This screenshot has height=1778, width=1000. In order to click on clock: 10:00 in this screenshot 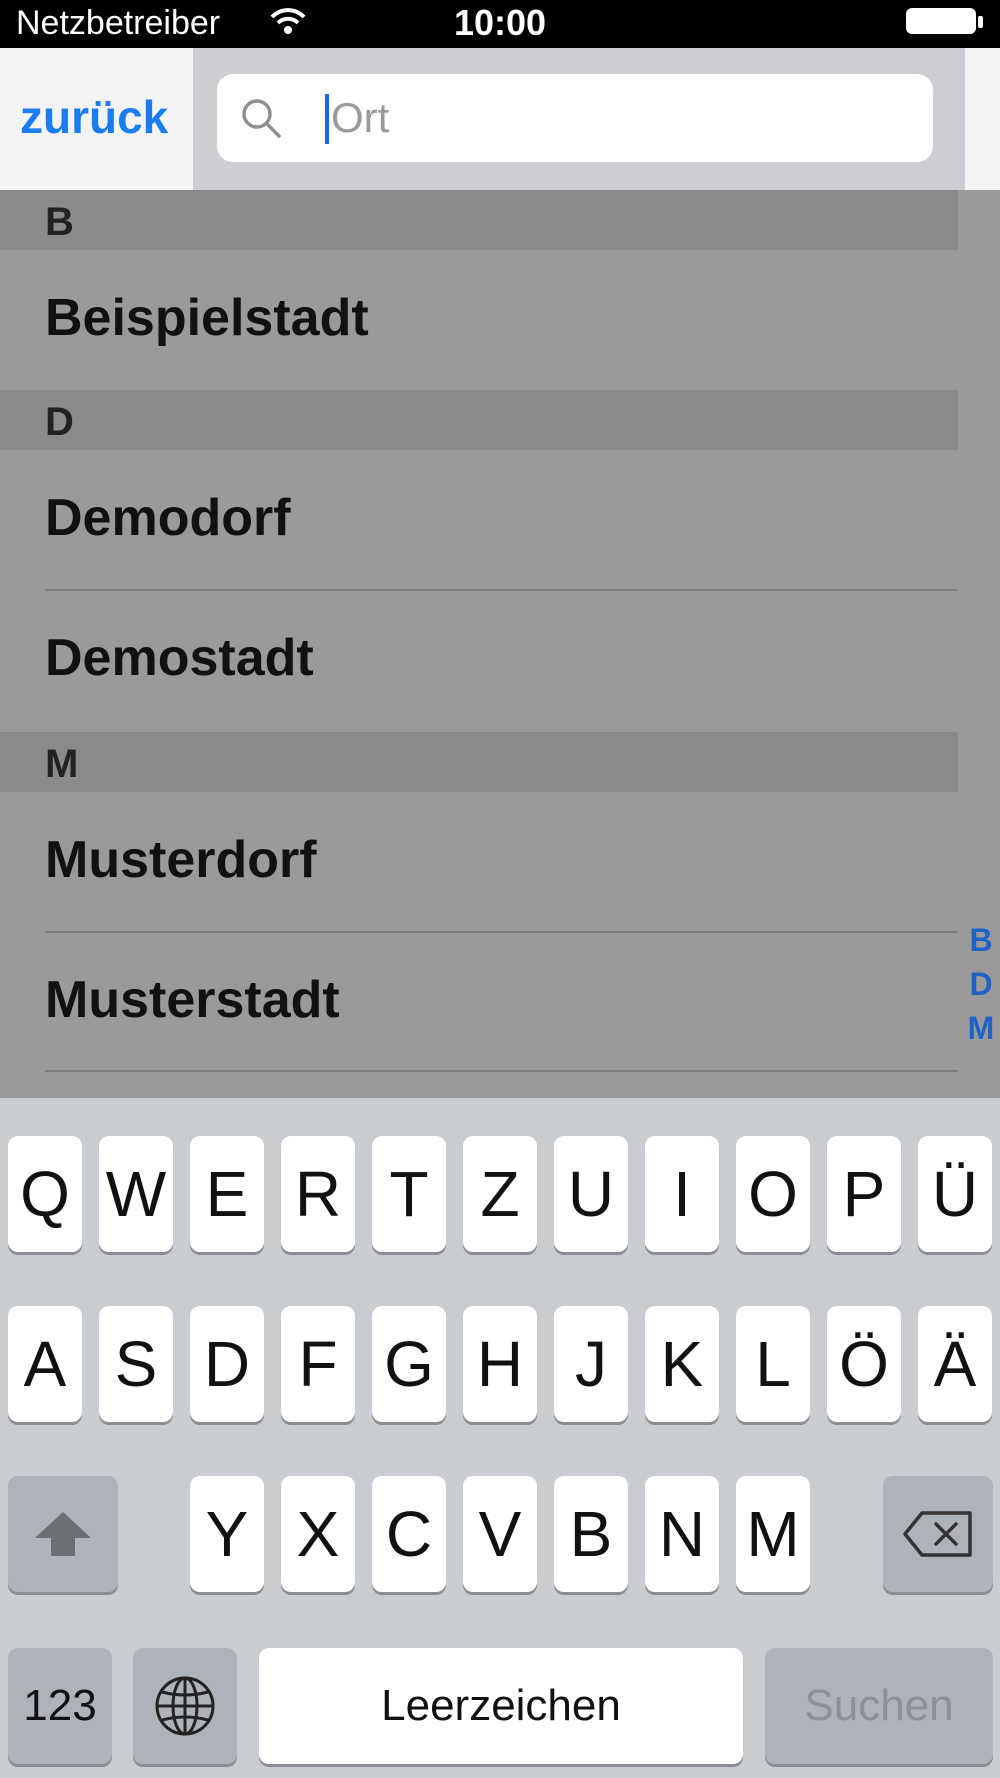, I will do `click(500, 22)`.